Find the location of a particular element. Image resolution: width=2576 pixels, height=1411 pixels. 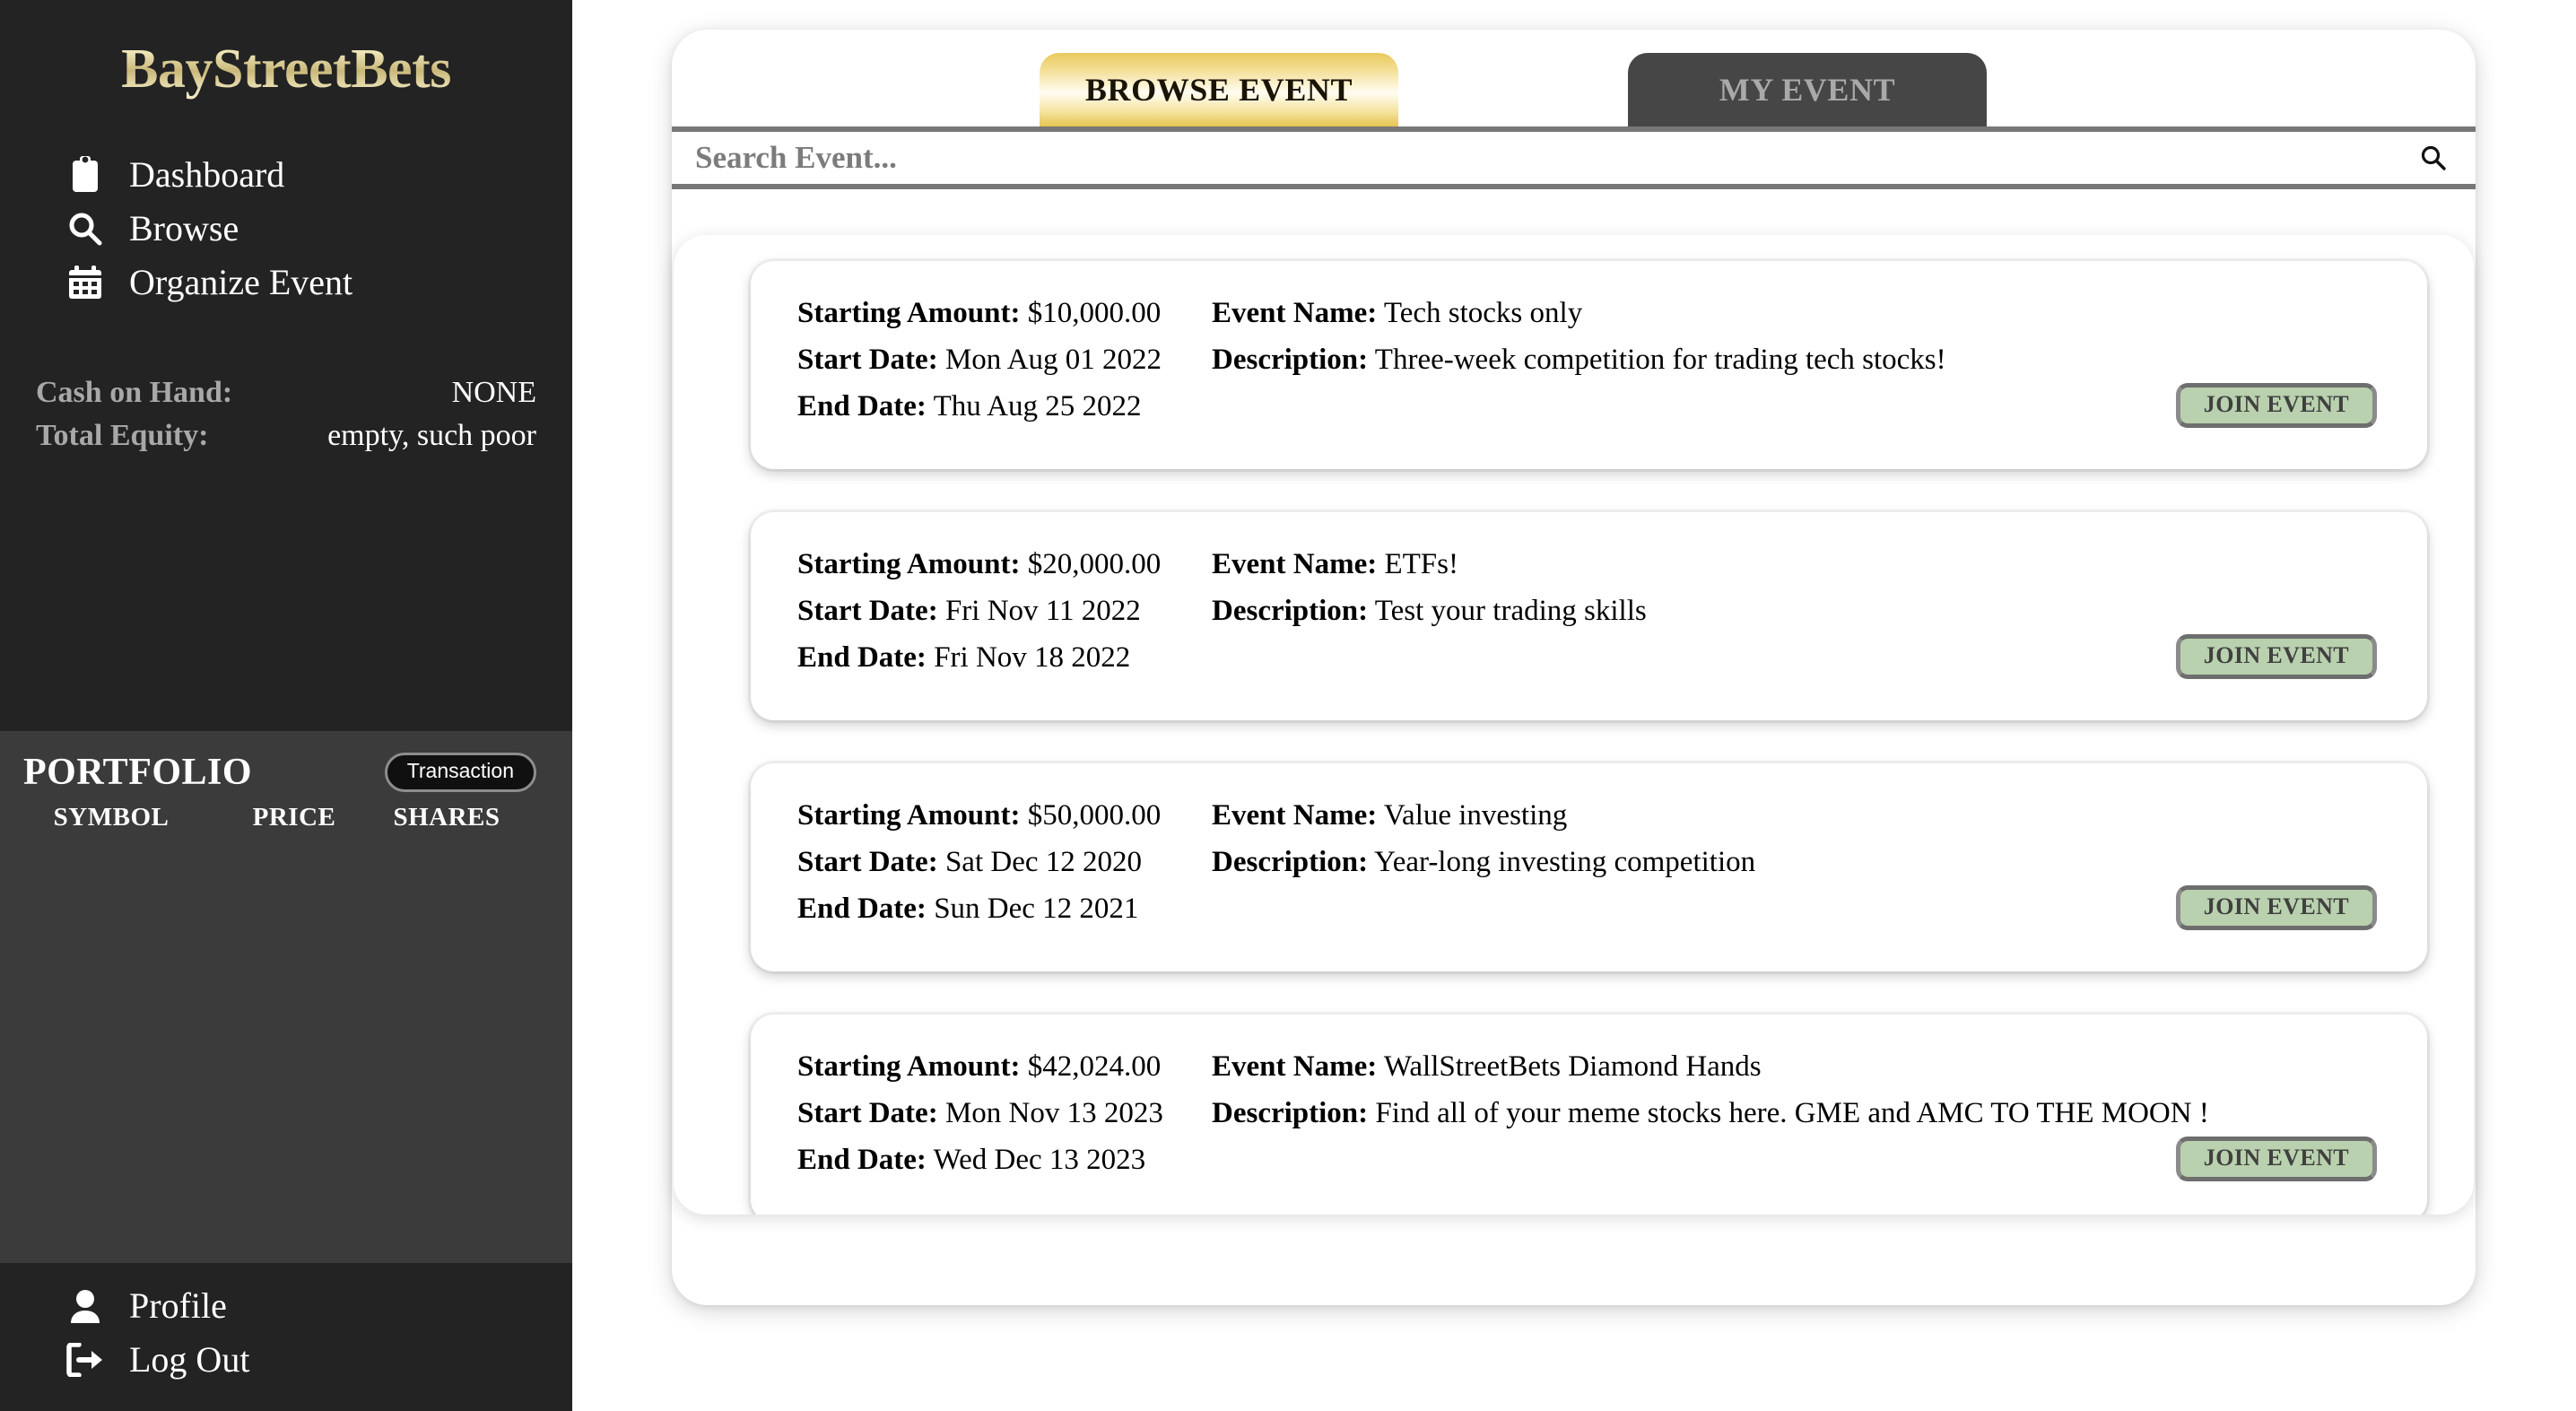

field-starting-amount: Starting Amount: $42,024.00 is located at coordinates (1004, 1066).